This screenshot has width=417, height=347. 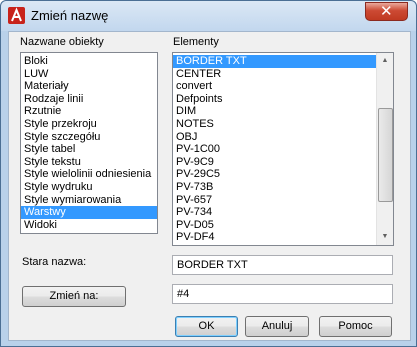 I want to click on list-item: PV-29C5, so click(x=274, y=174).